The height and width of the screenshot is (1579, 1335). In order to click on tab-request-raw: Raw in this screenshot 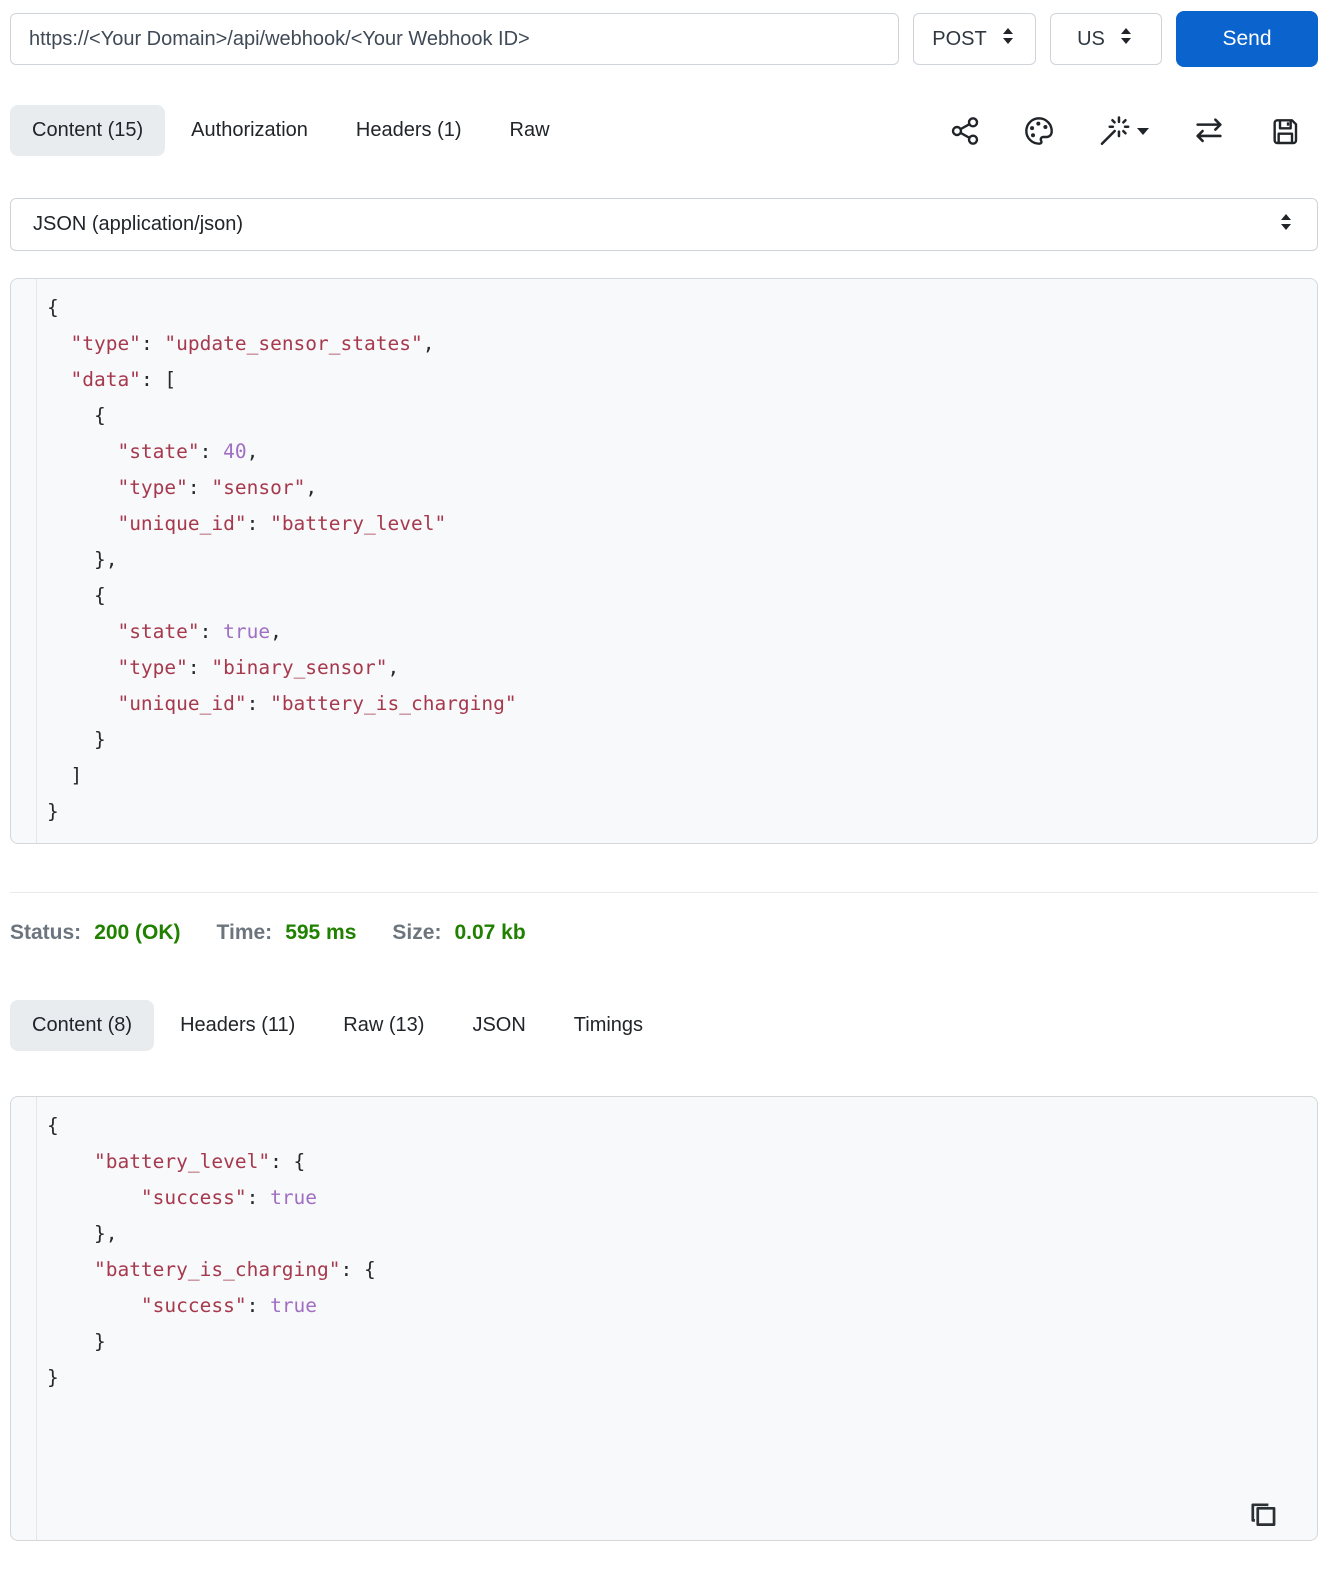, I will do `click(530, 130)`.